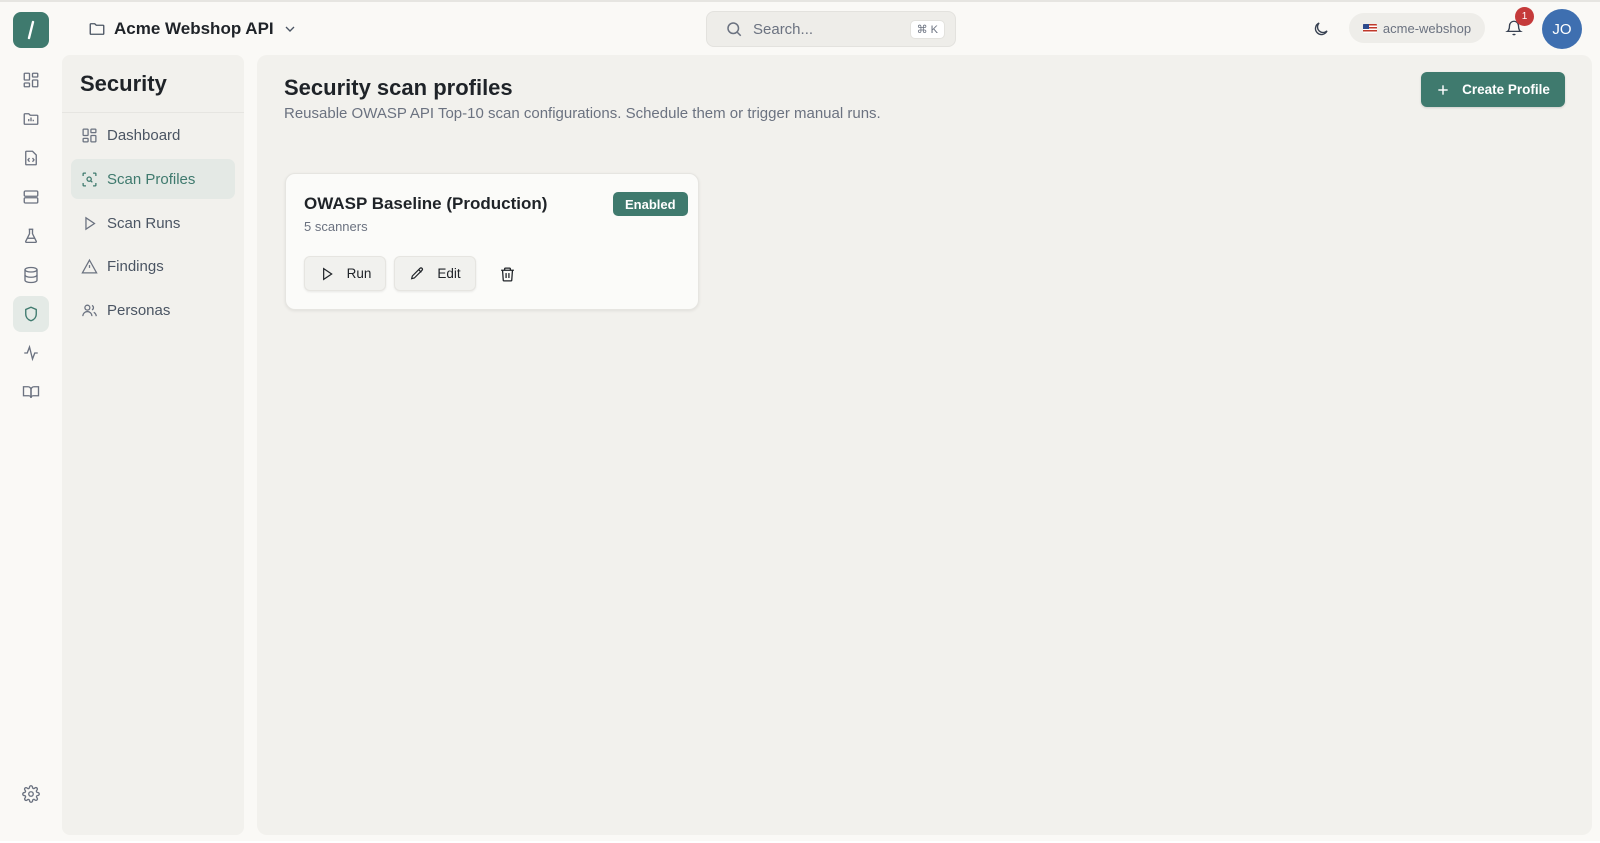 This screenshot has height=843, width=1600. I want to click on sidebar-item-label: Dashboard, so click(144, 135).